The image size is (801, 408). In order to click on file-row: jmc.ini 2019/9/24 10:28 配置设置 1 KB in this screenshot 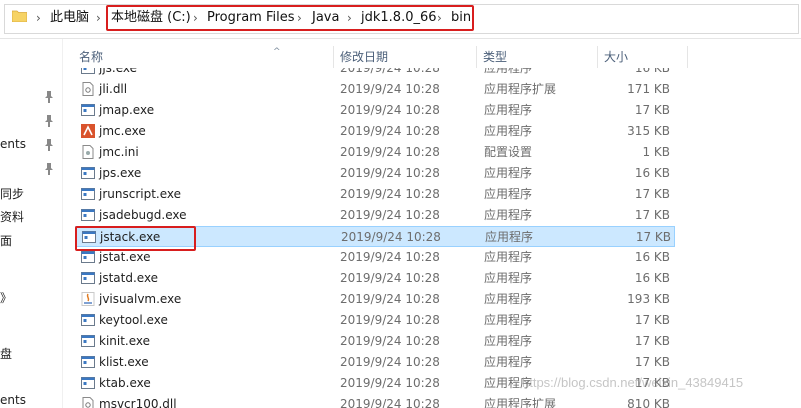, I will do `click(375, 152)`.